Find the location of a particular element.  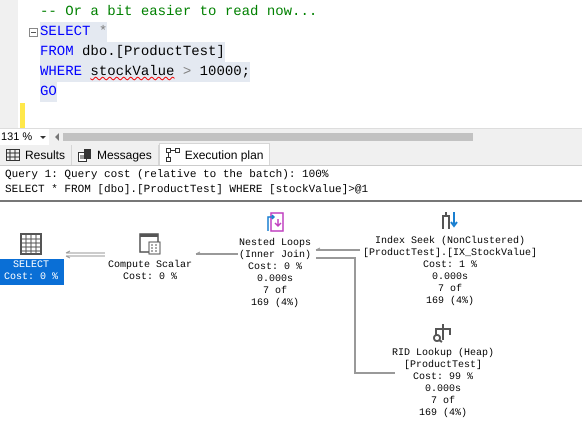

horizontal-scrollbar is located at coordinates (268, 137).